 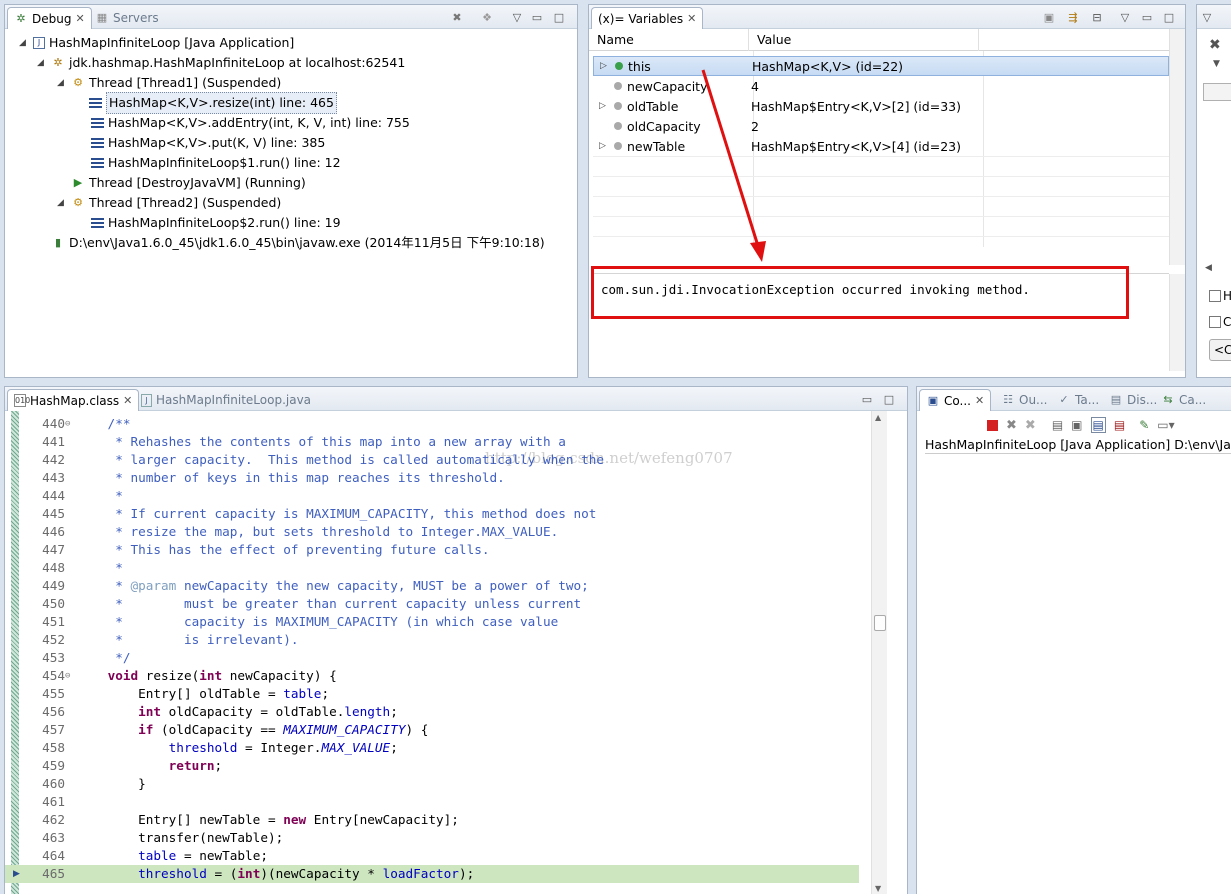 What do you see at coordinates (669, 40) in the screenshot?
I see `column-header-name: Name` at bounding box center [669, 40].